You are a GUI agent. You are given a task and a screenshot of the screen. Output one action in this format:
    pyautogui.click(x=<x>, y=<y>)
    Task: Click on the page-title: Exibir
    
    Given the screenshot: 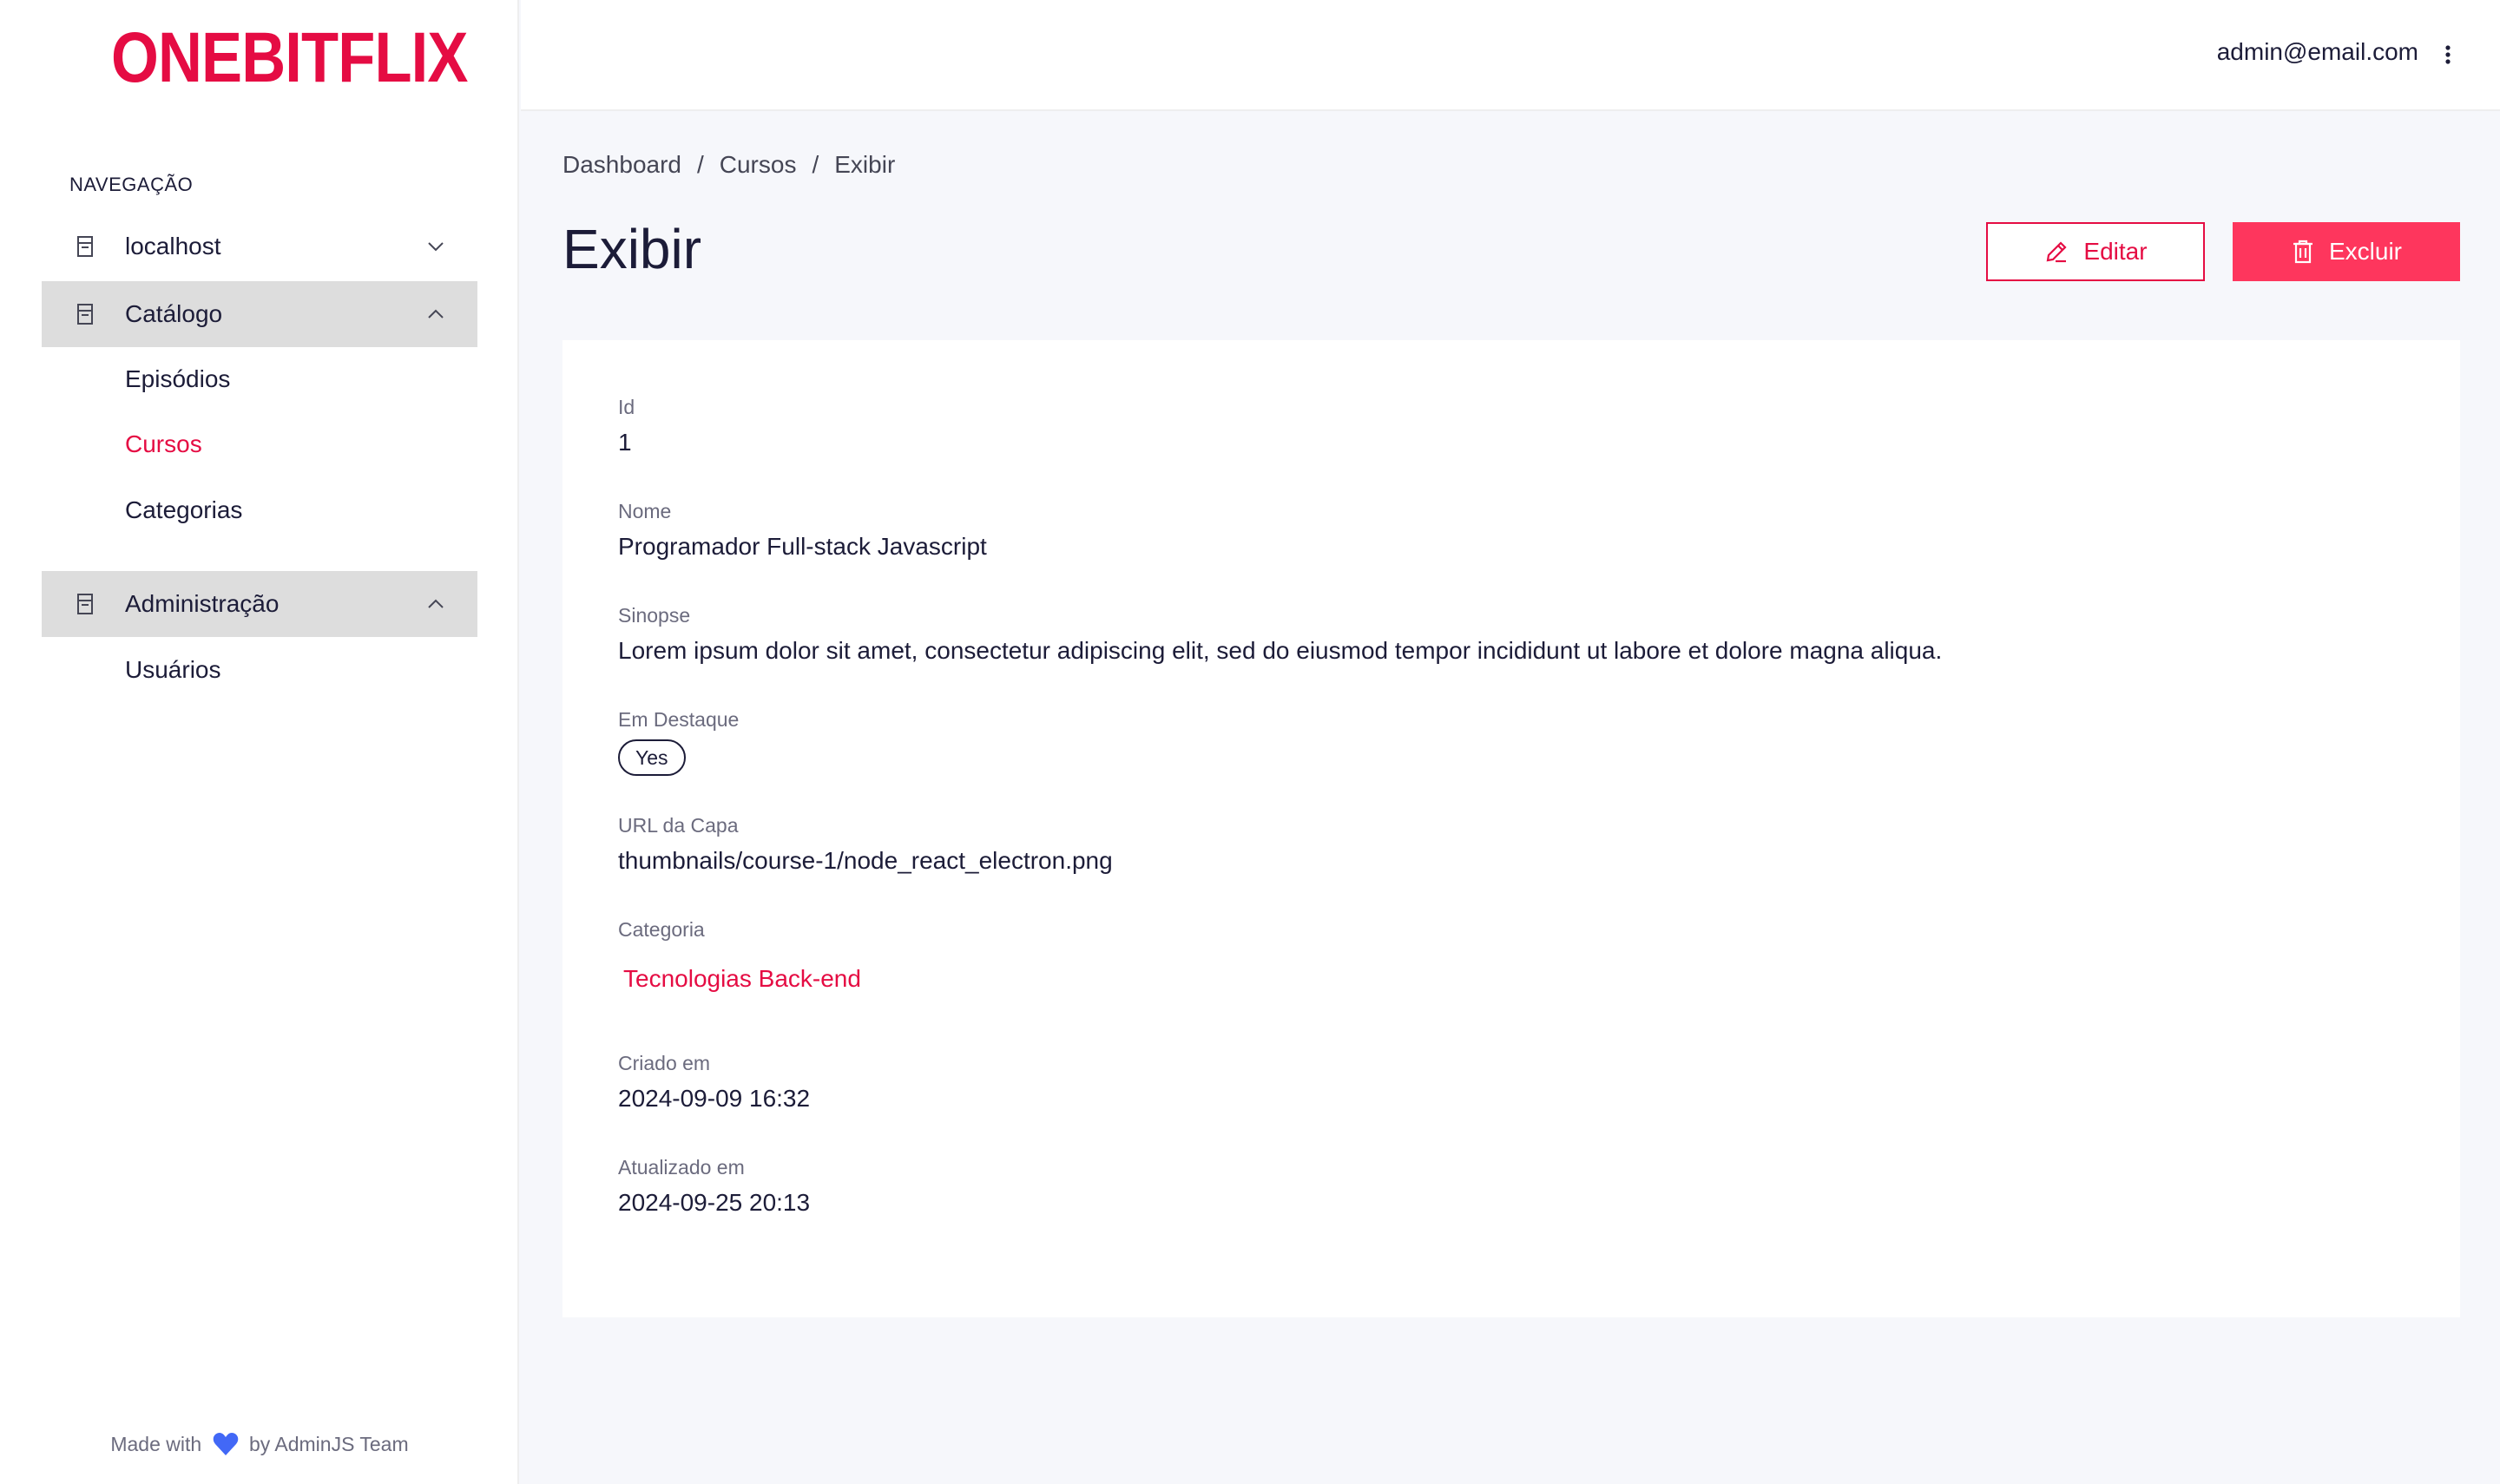 What is the action you would take?
    pyautogui.click(x=632, y=249)
    